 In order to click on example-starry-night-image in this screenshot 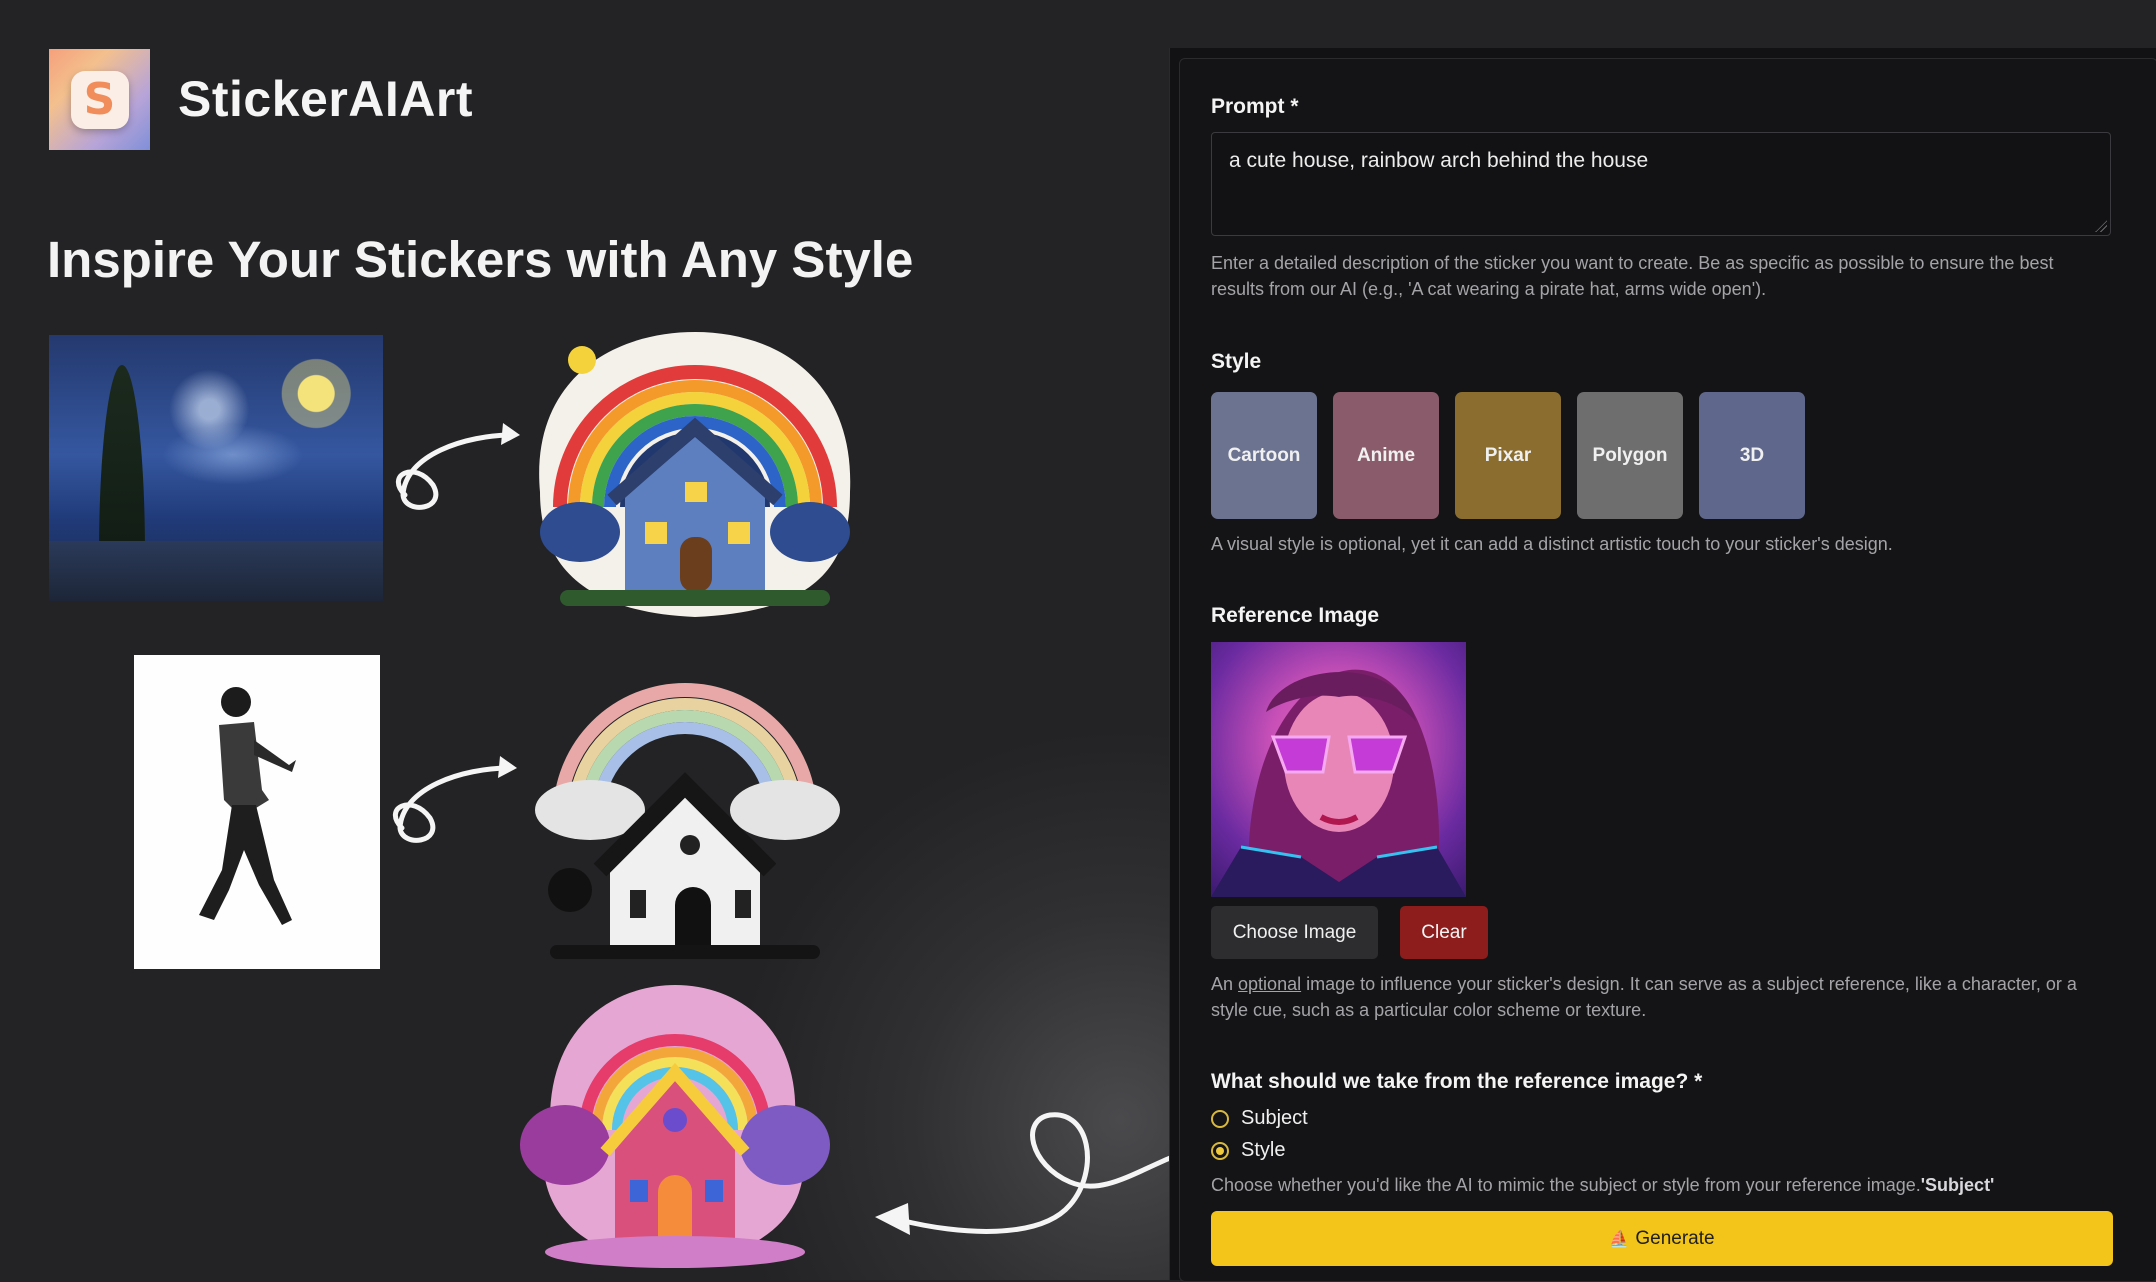, I will do `click(216, 468)`.